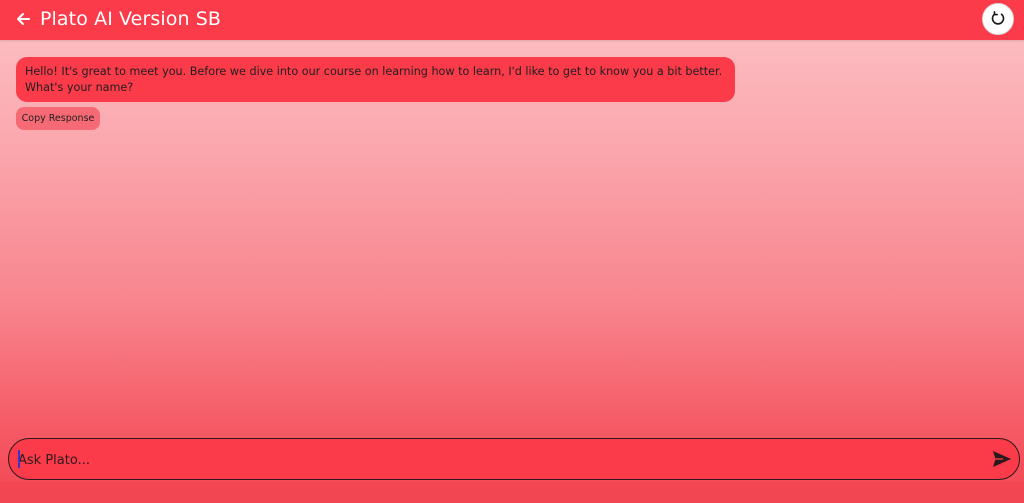 Image resolution: width=1024 pixels, height=503 pixels. Describe the element at coordinates (19, 459) in the screenshot. I see `text-caret` at that location.